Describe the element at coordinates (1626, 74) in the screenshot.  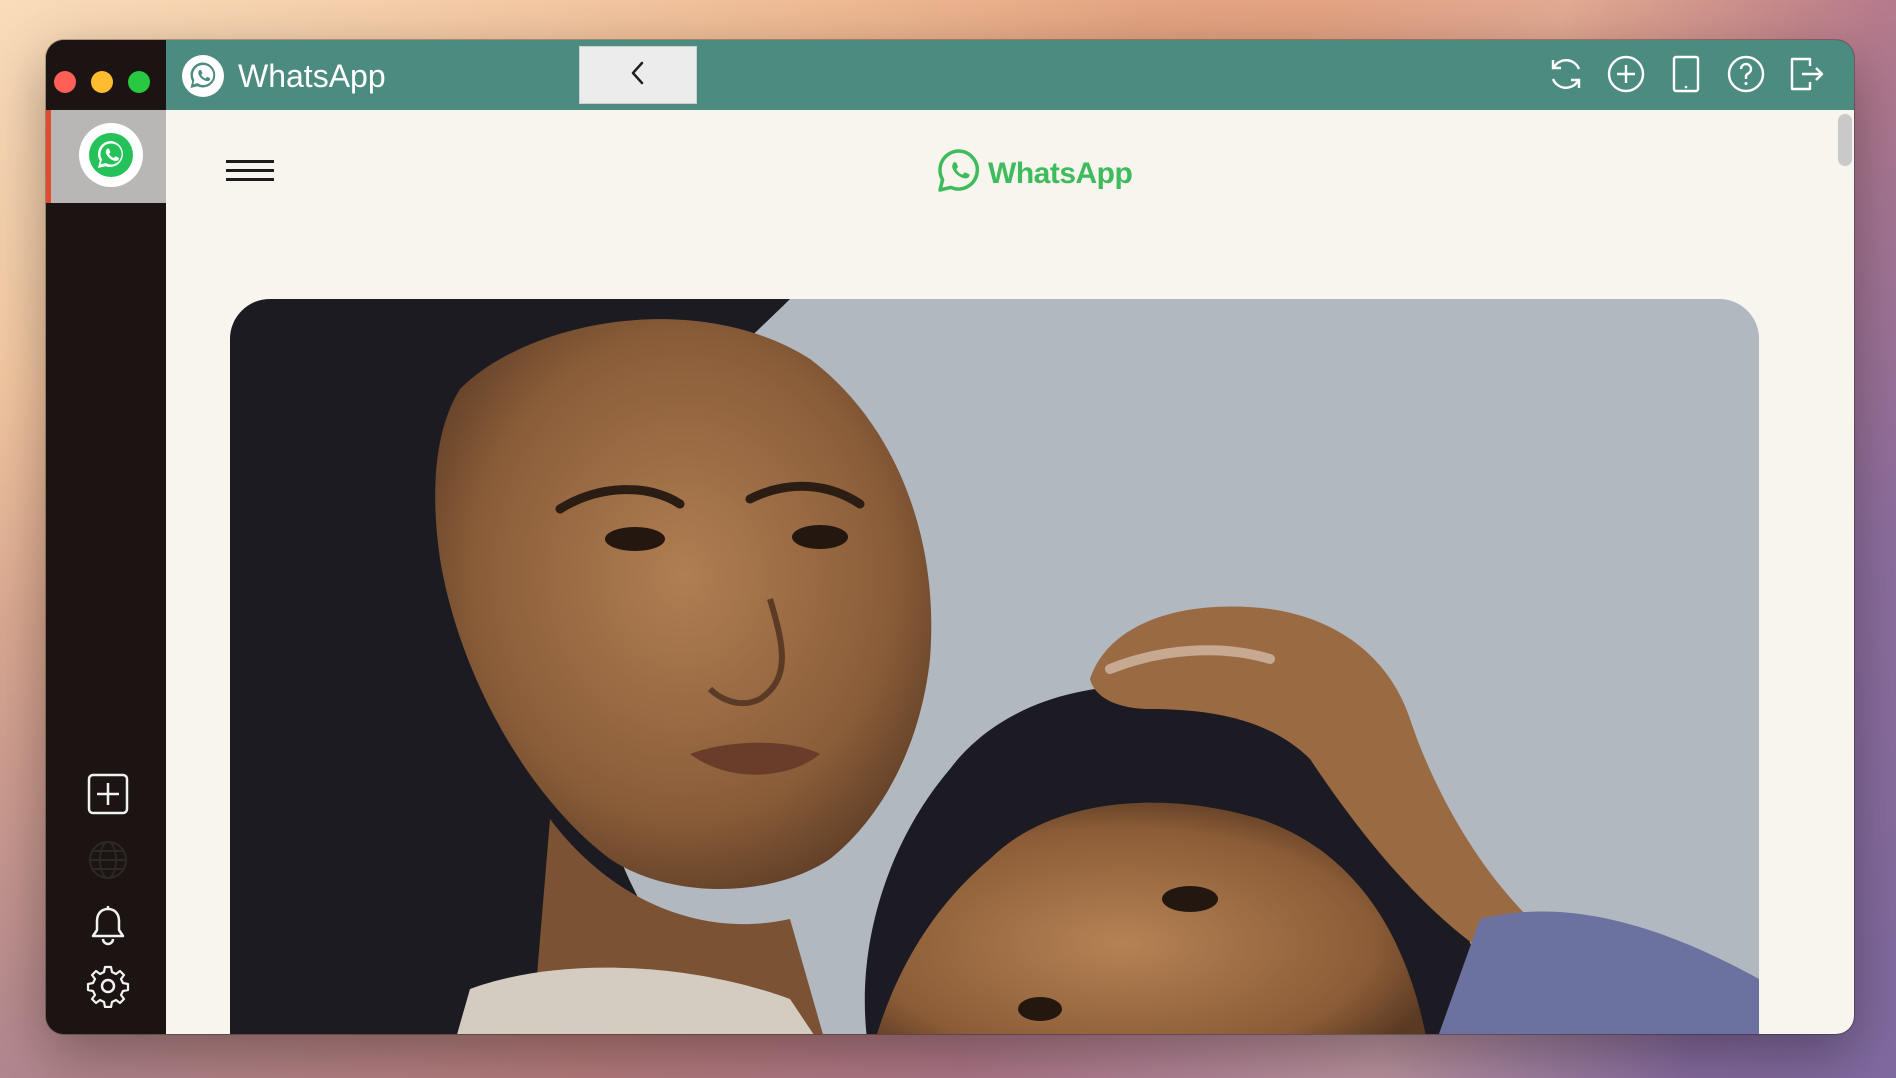
I see `add-circle-icon` at that location.